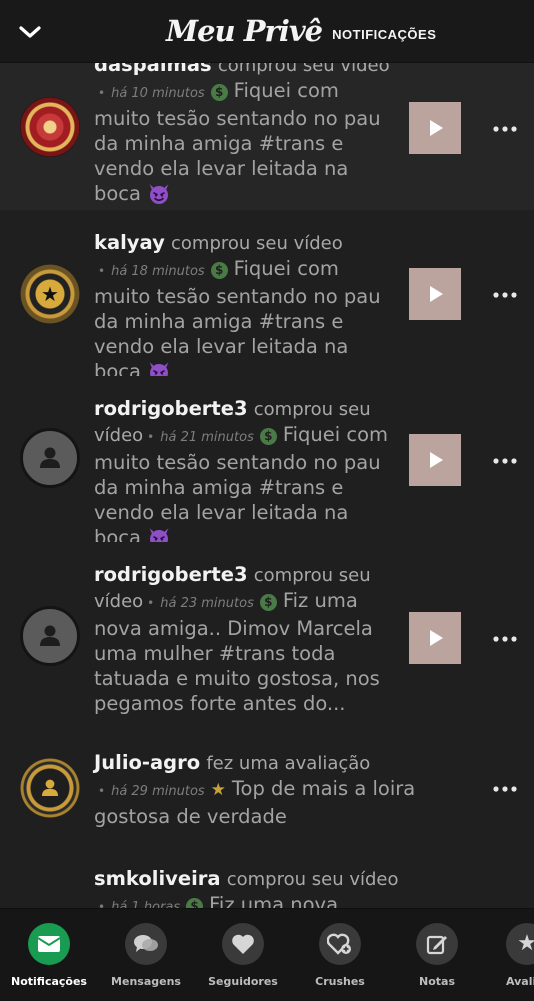 This screenshot has width=534, height=1001. Describe the element at coordinates (146, 904) in the screenshot. I see `timestamp: há 1 horas` at that location.